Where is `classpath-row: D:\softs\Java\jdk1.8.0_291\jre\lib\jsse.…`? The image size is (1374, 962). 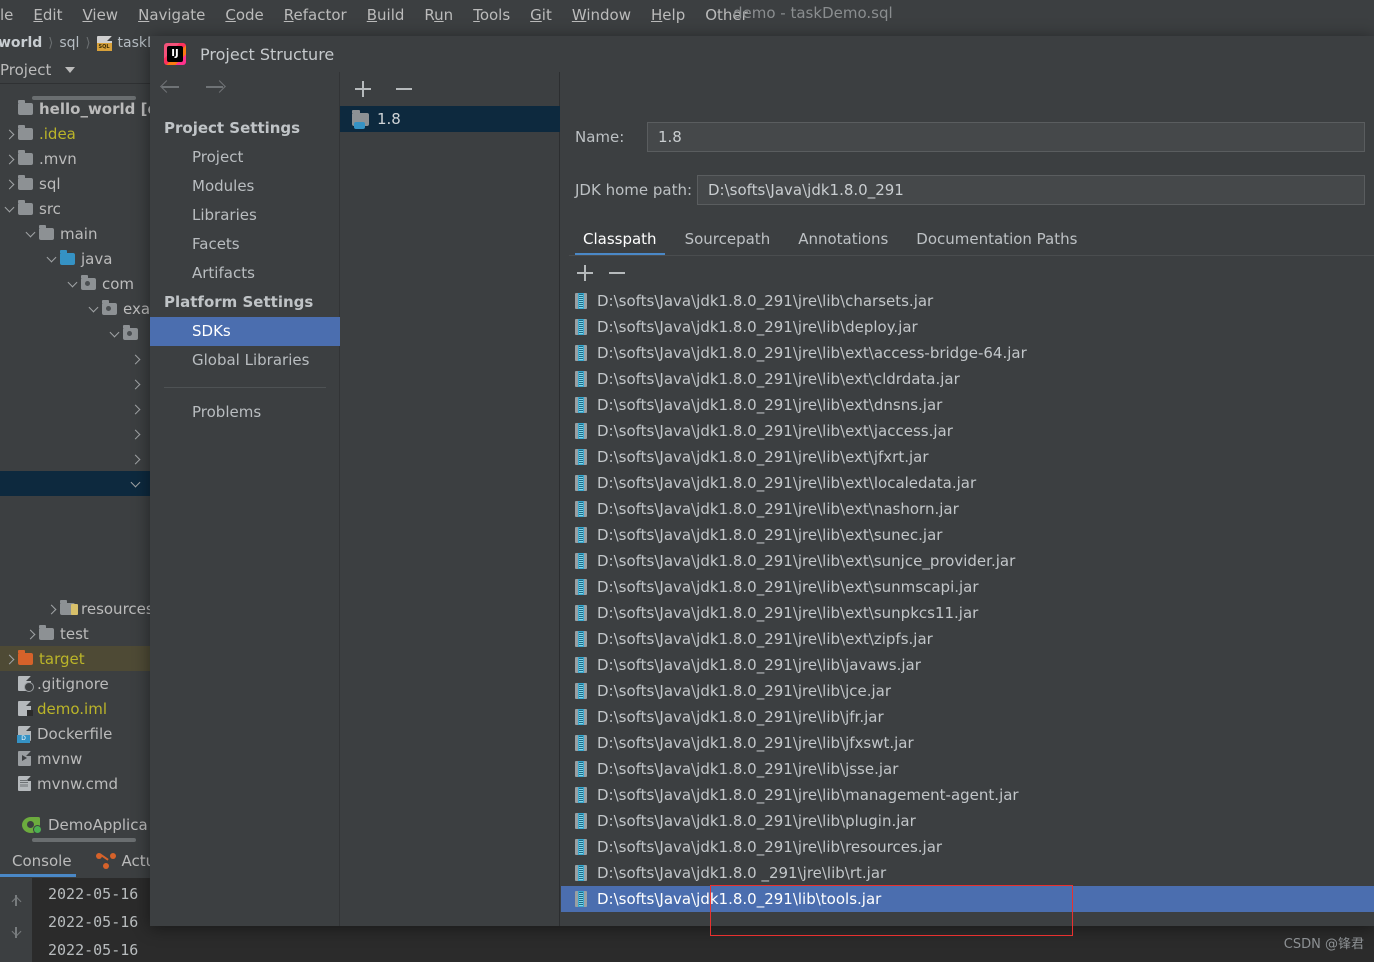 classpath-row: D:\softs\Java\jdk1.8.0_291\jre\lib\jsse.… is located at coordinates (967, 769).